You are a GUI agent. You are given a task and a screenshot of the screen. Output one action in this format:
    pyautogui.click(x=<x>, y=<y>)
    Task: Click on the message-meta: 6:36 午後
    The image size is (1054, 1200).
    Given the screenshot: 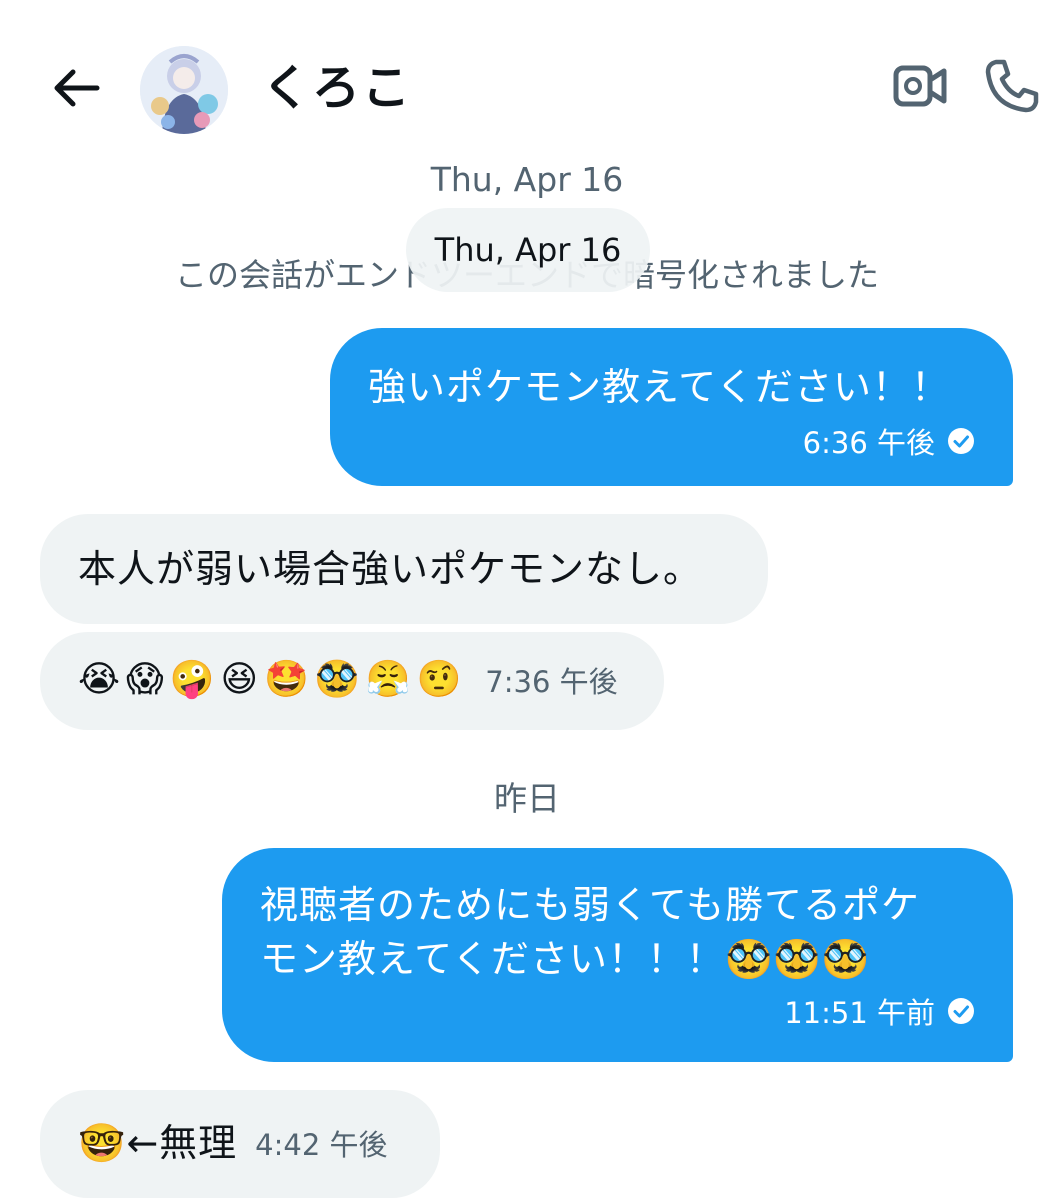 What is the action you would take?
    pyautogui.click(x=671, y=441)
    